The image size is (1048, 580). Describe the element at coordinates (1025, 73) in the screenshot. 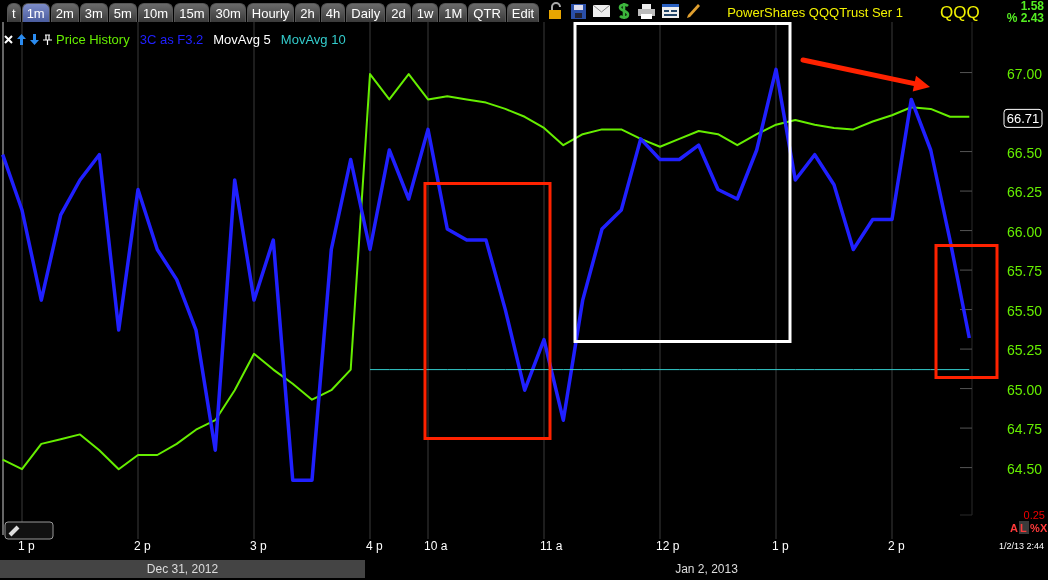

I see `axis-label: 67.00` at that location.